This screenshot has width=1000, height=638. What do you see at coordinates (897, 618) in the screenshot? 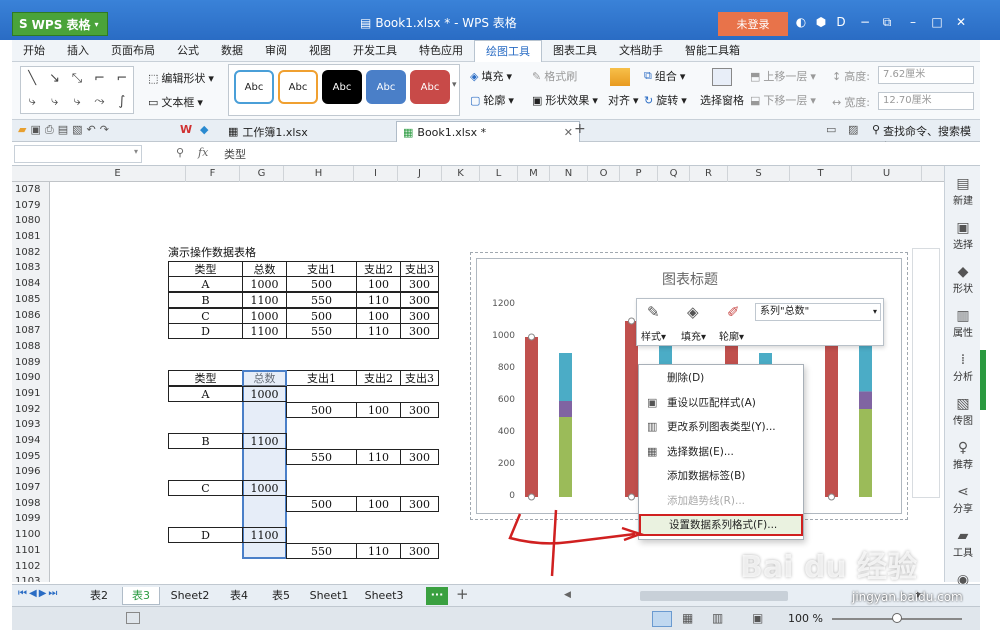
I see `zoom-slider-handle` at bounding box center [897, 618].